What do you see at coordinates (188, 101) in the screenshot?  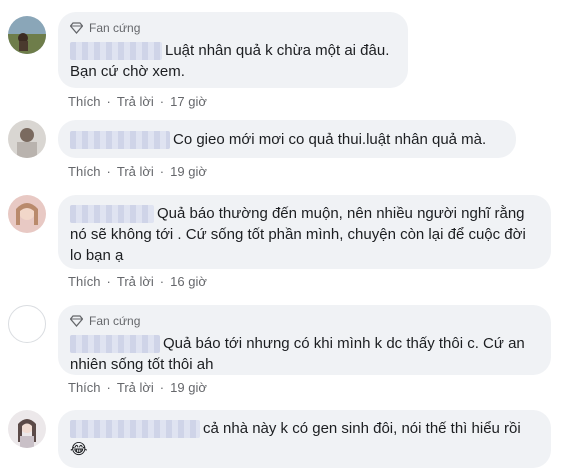 I see `timestamp: 17 giờ` at bounding box center [188, 101].